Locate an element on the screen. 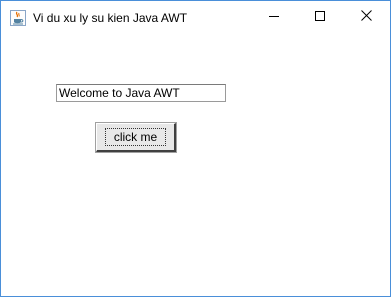 Image resolution: width=391 pixels, height=297 pixels. close-button is located at coordinates (366, 17).